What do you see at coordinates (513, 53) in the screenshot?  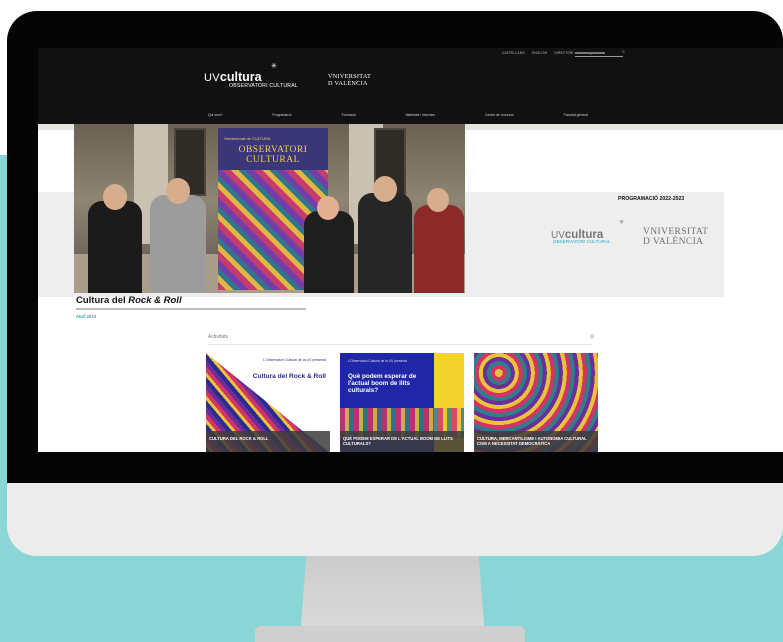 I see `lang-castellano-link: CASTELLANO` at bounding box center [513, 53].